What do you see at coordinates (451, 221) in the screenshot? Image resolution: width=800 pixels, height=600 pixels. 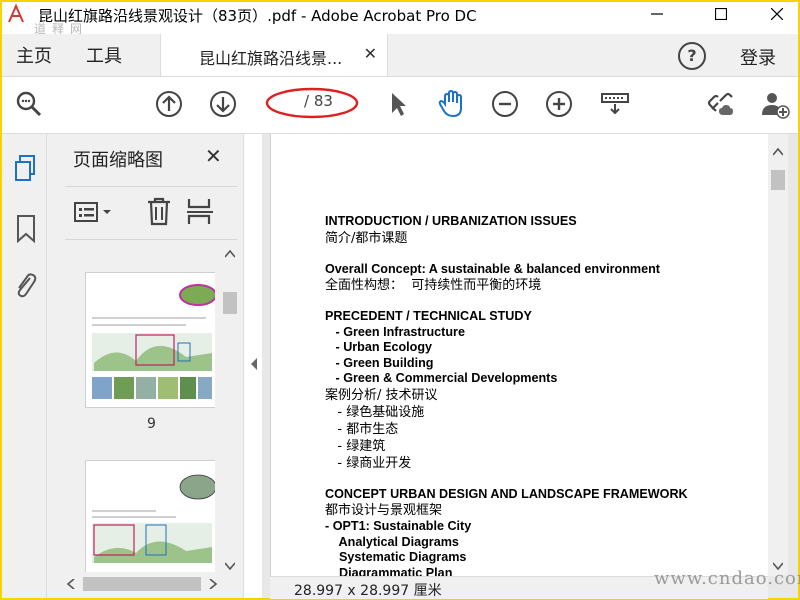 I see `document-line: INTRODUCTION / URBANIZATION ISSUES` at bounding box center [451, 221].